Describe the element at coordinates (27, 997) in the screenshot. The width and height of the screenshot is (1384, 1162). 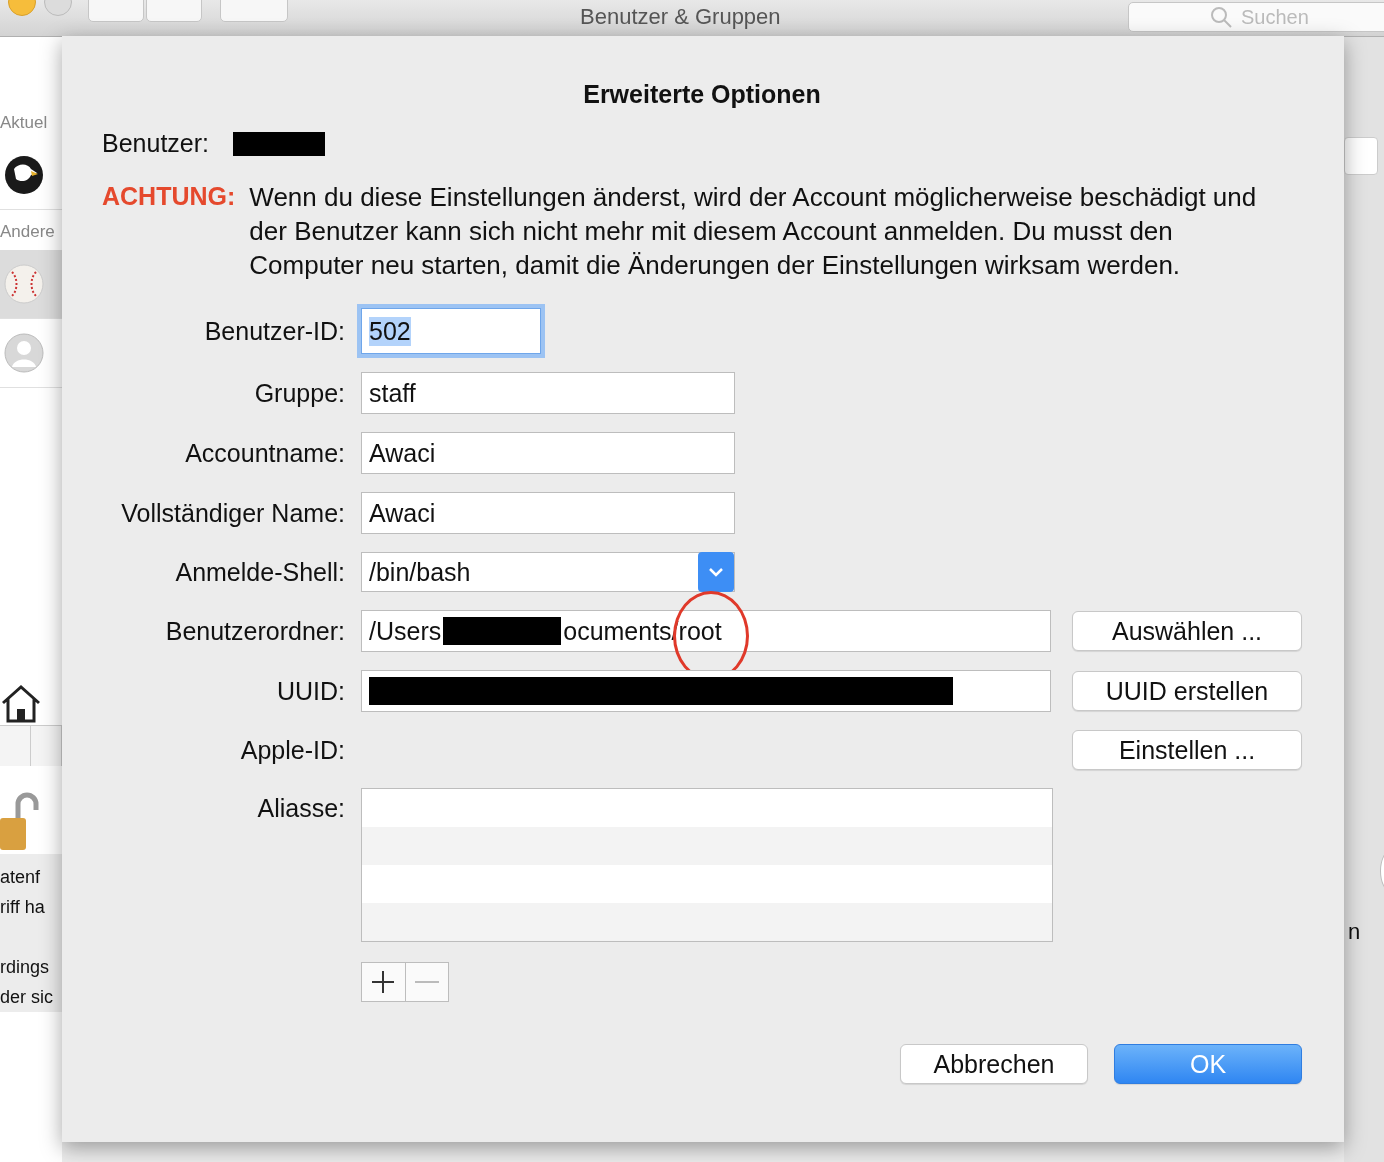
I see `text-fragment: der sic` at that location.